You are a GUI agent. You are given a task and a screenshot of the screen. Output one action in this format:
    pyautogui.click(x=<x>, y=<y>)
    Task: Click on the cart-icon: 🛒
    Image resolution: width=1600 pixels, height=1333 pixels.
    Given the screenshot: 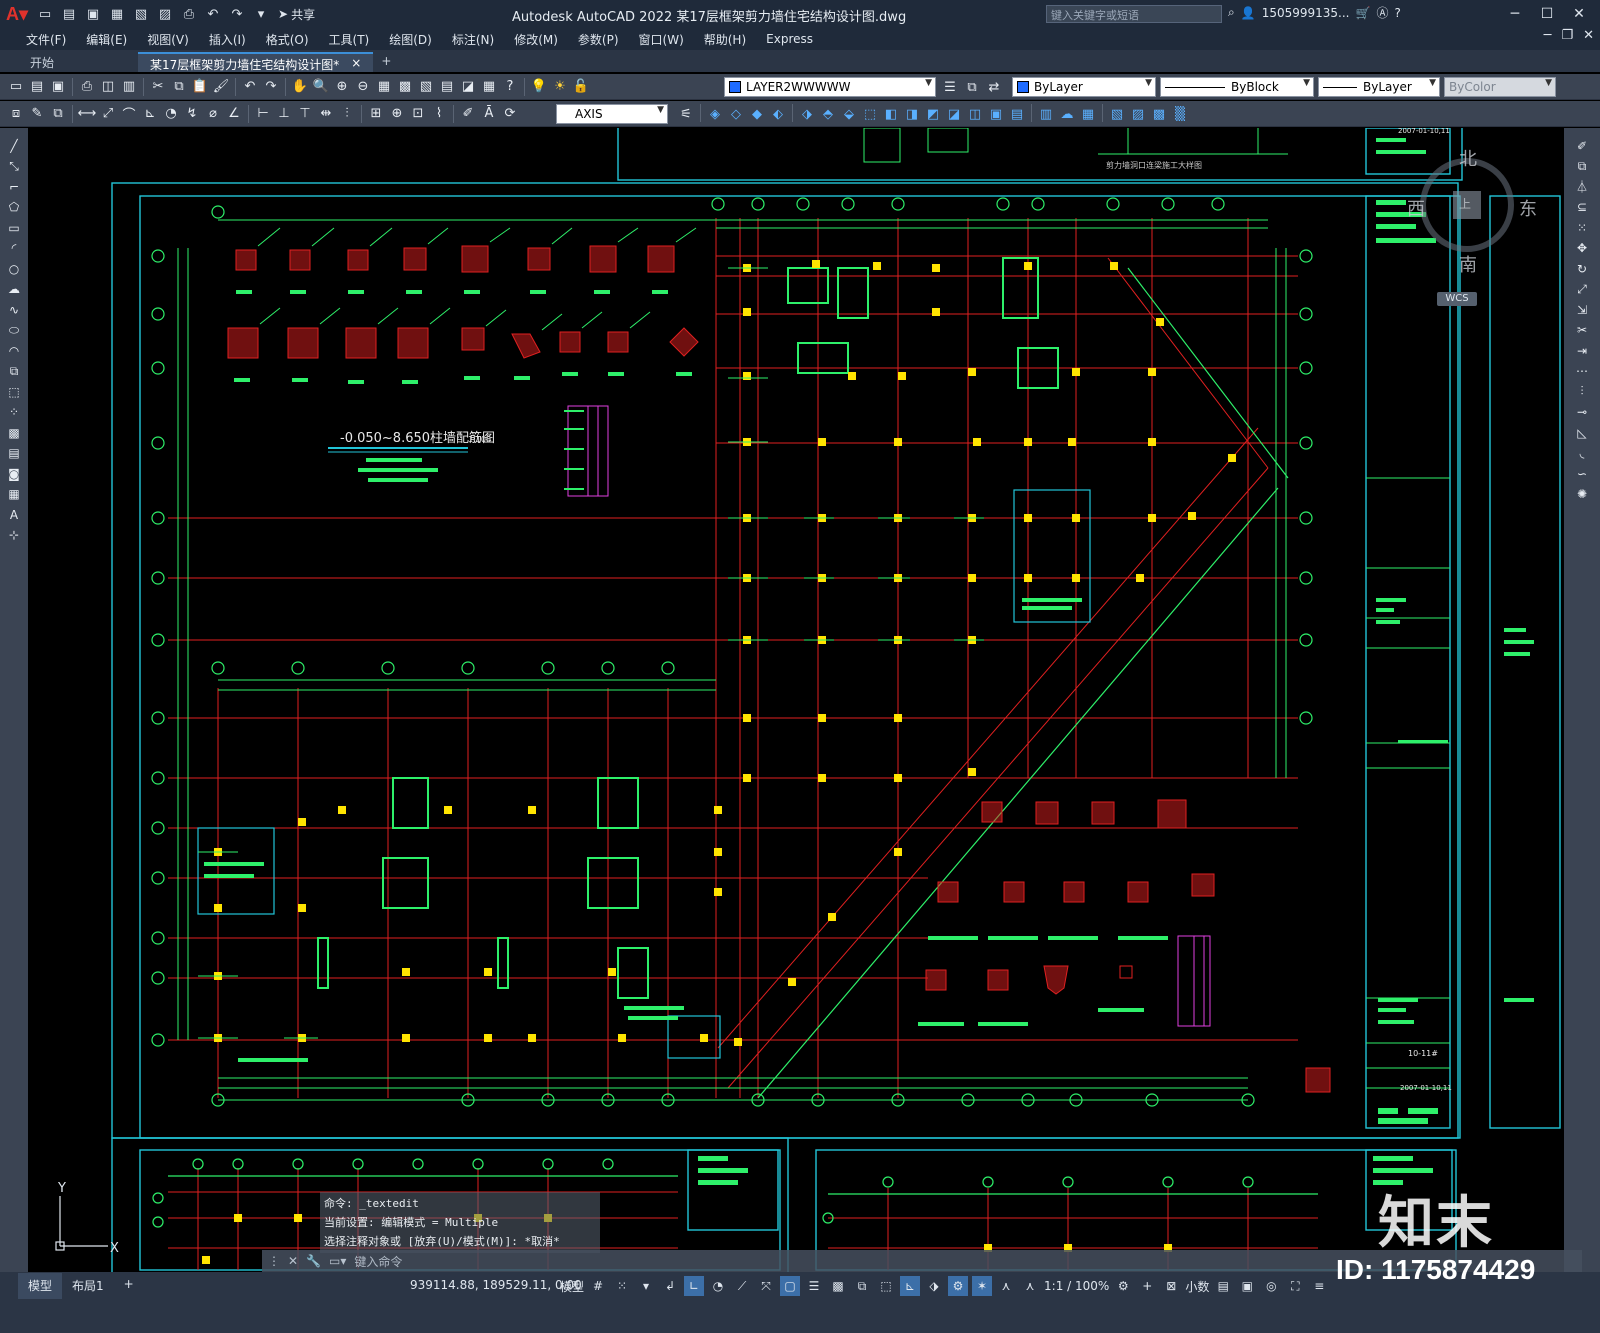 What is the action you would take?
    pyautogui.click(x=1362, y=13)
    